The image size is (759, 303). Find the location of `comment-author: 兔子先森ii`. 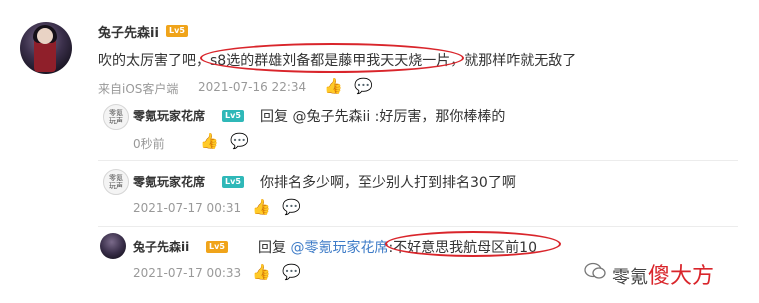

comment-author: 兔子先森ii is located at coordinates (128, 31).